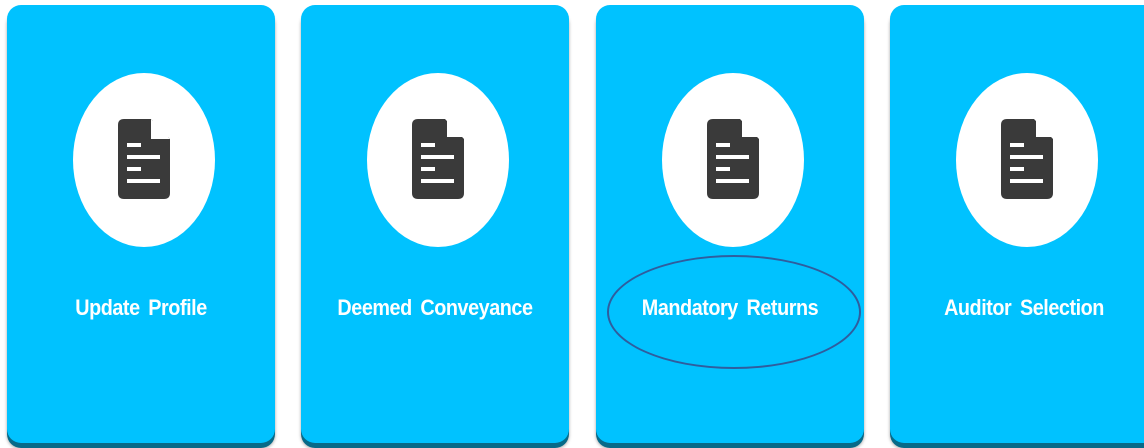 This screenshot has height=448, width=1144. What do you see at coordinates (435, 307) in the screenshot?
I see `tile-label: Deemed Conveyance` at bounding box center [435, 307].